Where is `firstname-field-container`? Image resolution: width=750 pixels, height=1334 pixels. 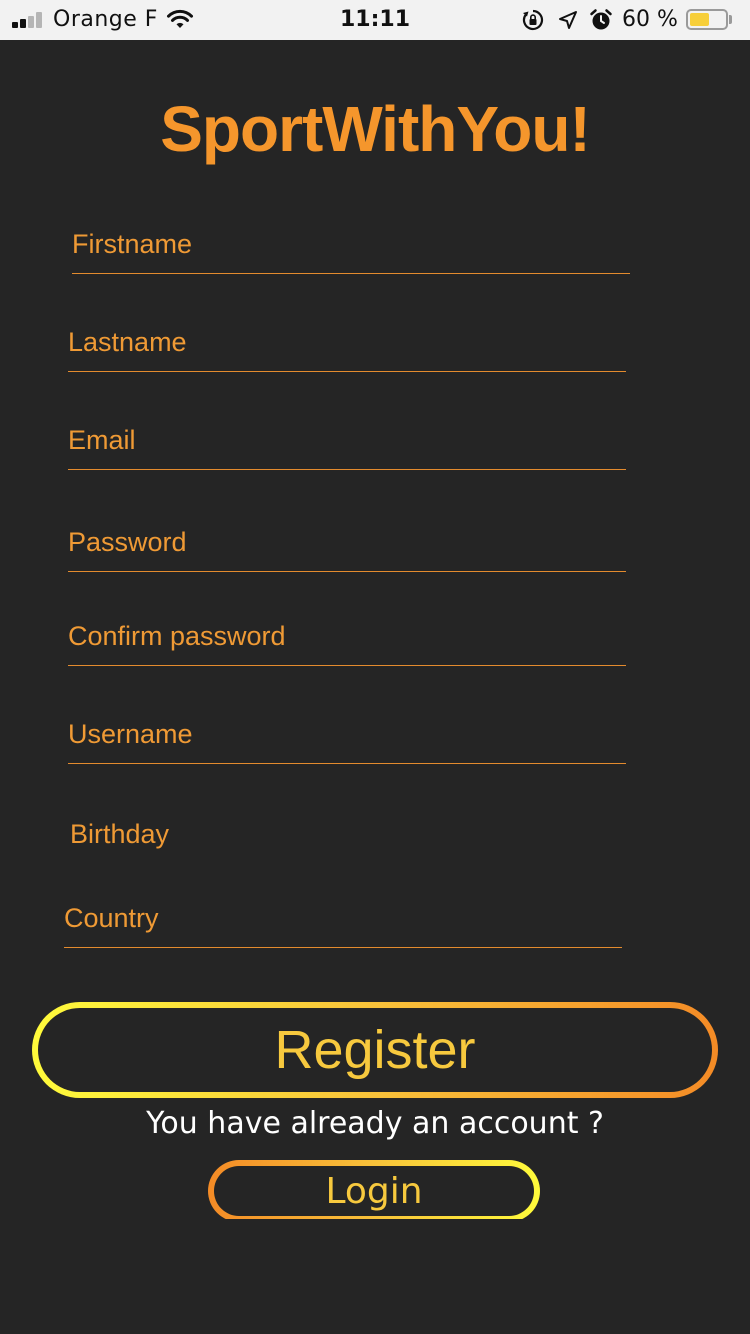 firstname-field-container is located at coordinates (351, 247).